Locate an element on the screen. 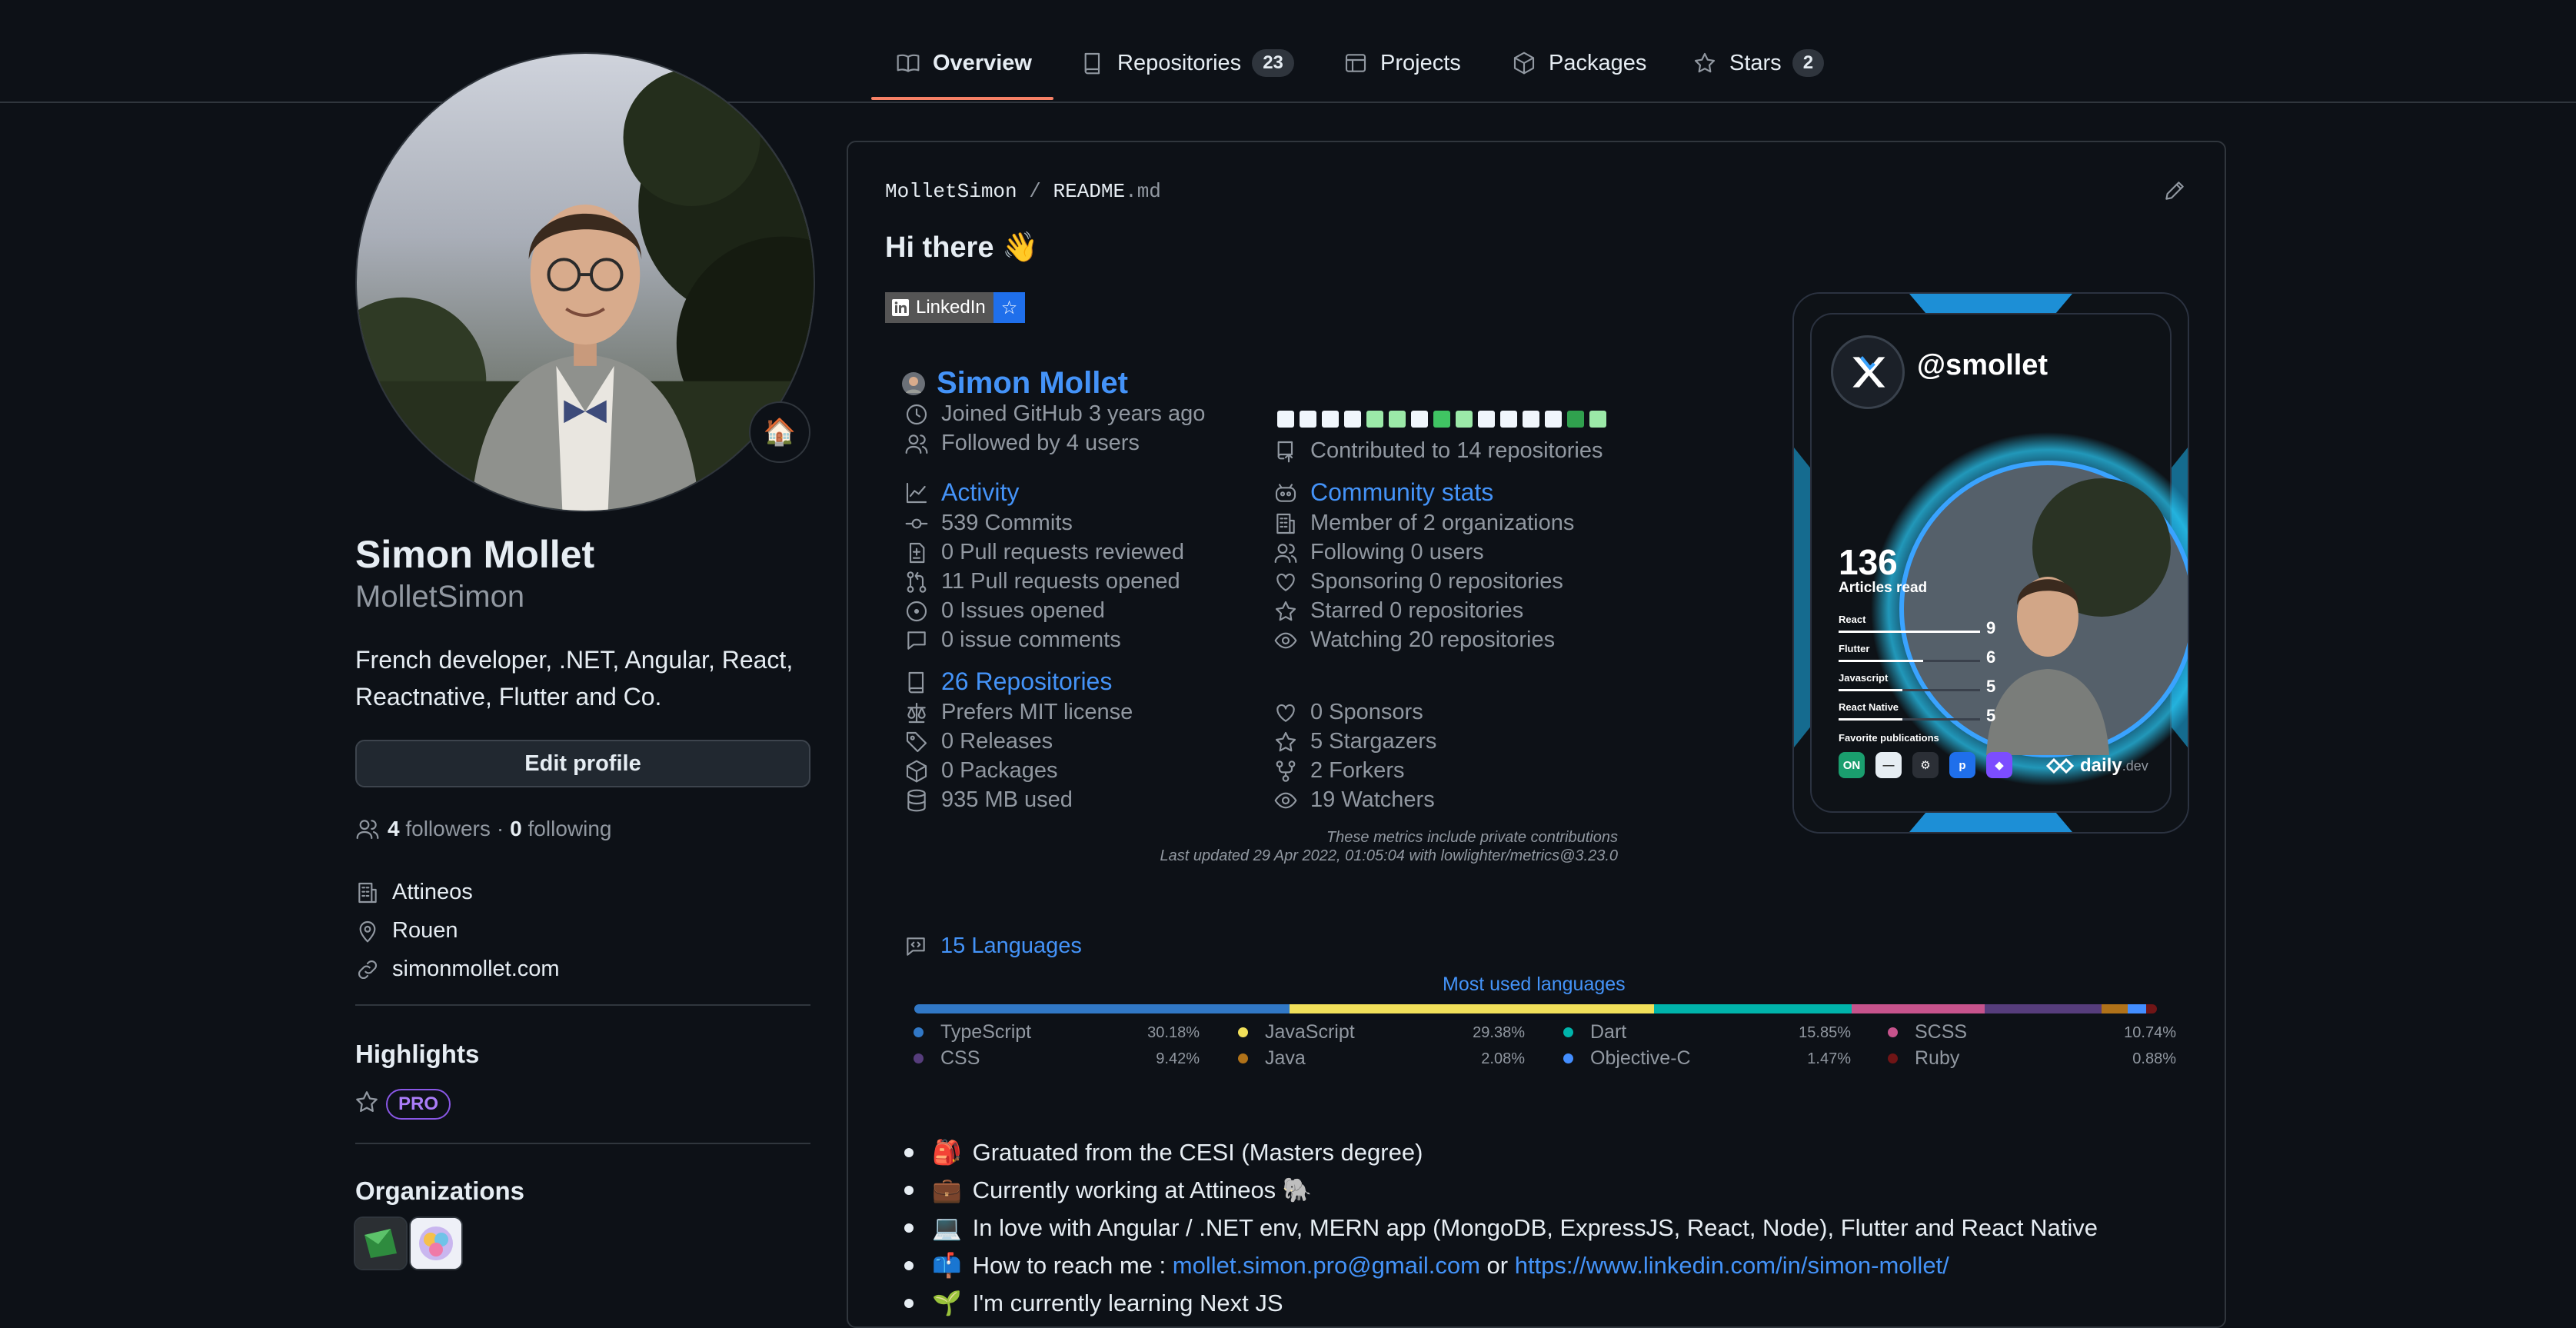 The image size is (2576, 1328). language-name: SCSS is located at coordinates (1941, 1032).